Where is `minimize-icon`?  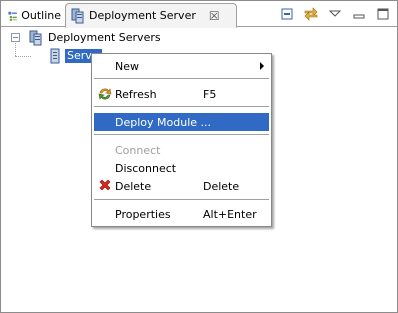
minimize-icon is located at coordinates (359, 14).